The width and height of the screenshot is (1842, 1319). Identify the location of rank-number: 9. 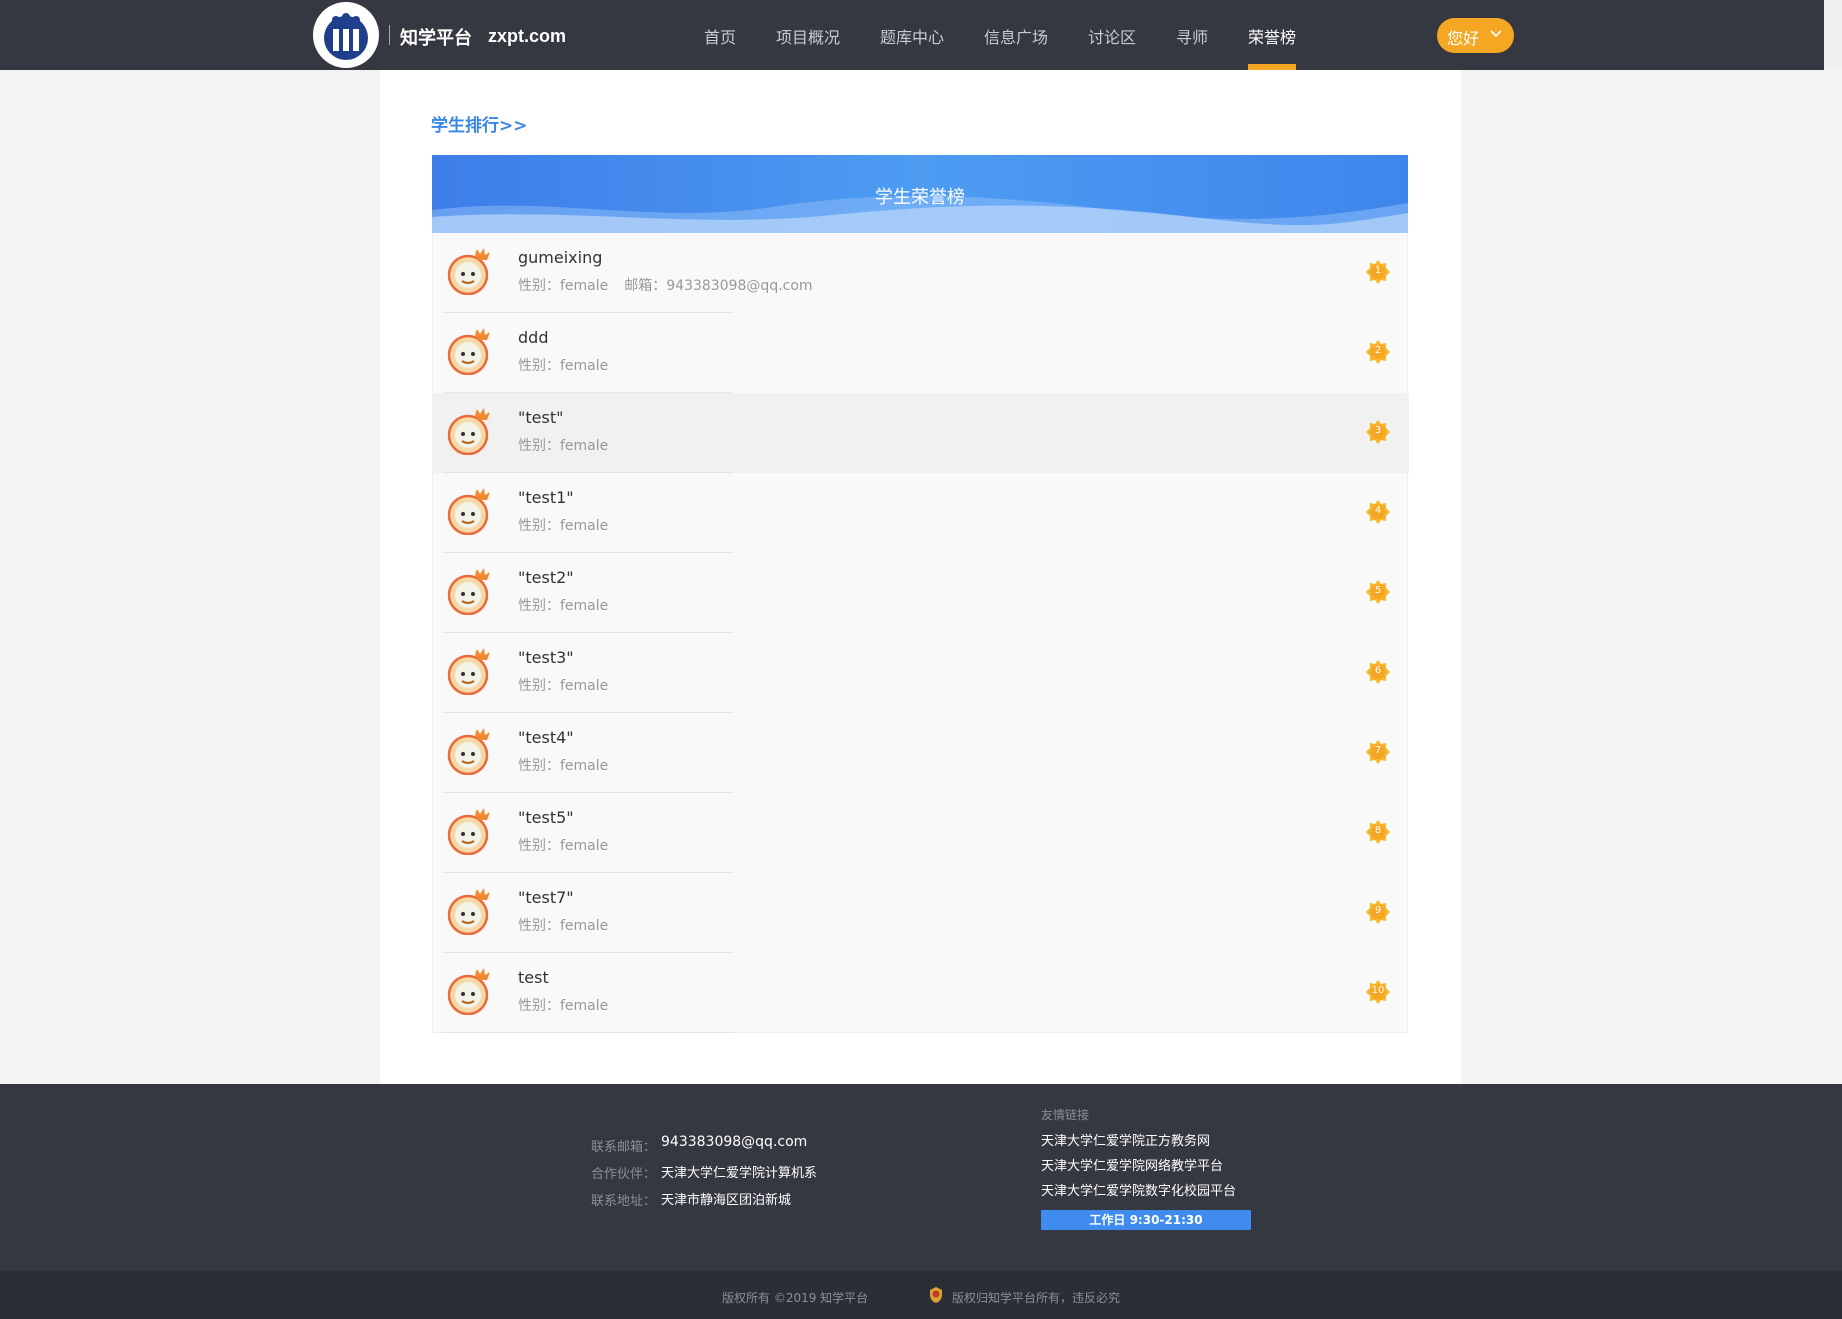
(1378, 910).